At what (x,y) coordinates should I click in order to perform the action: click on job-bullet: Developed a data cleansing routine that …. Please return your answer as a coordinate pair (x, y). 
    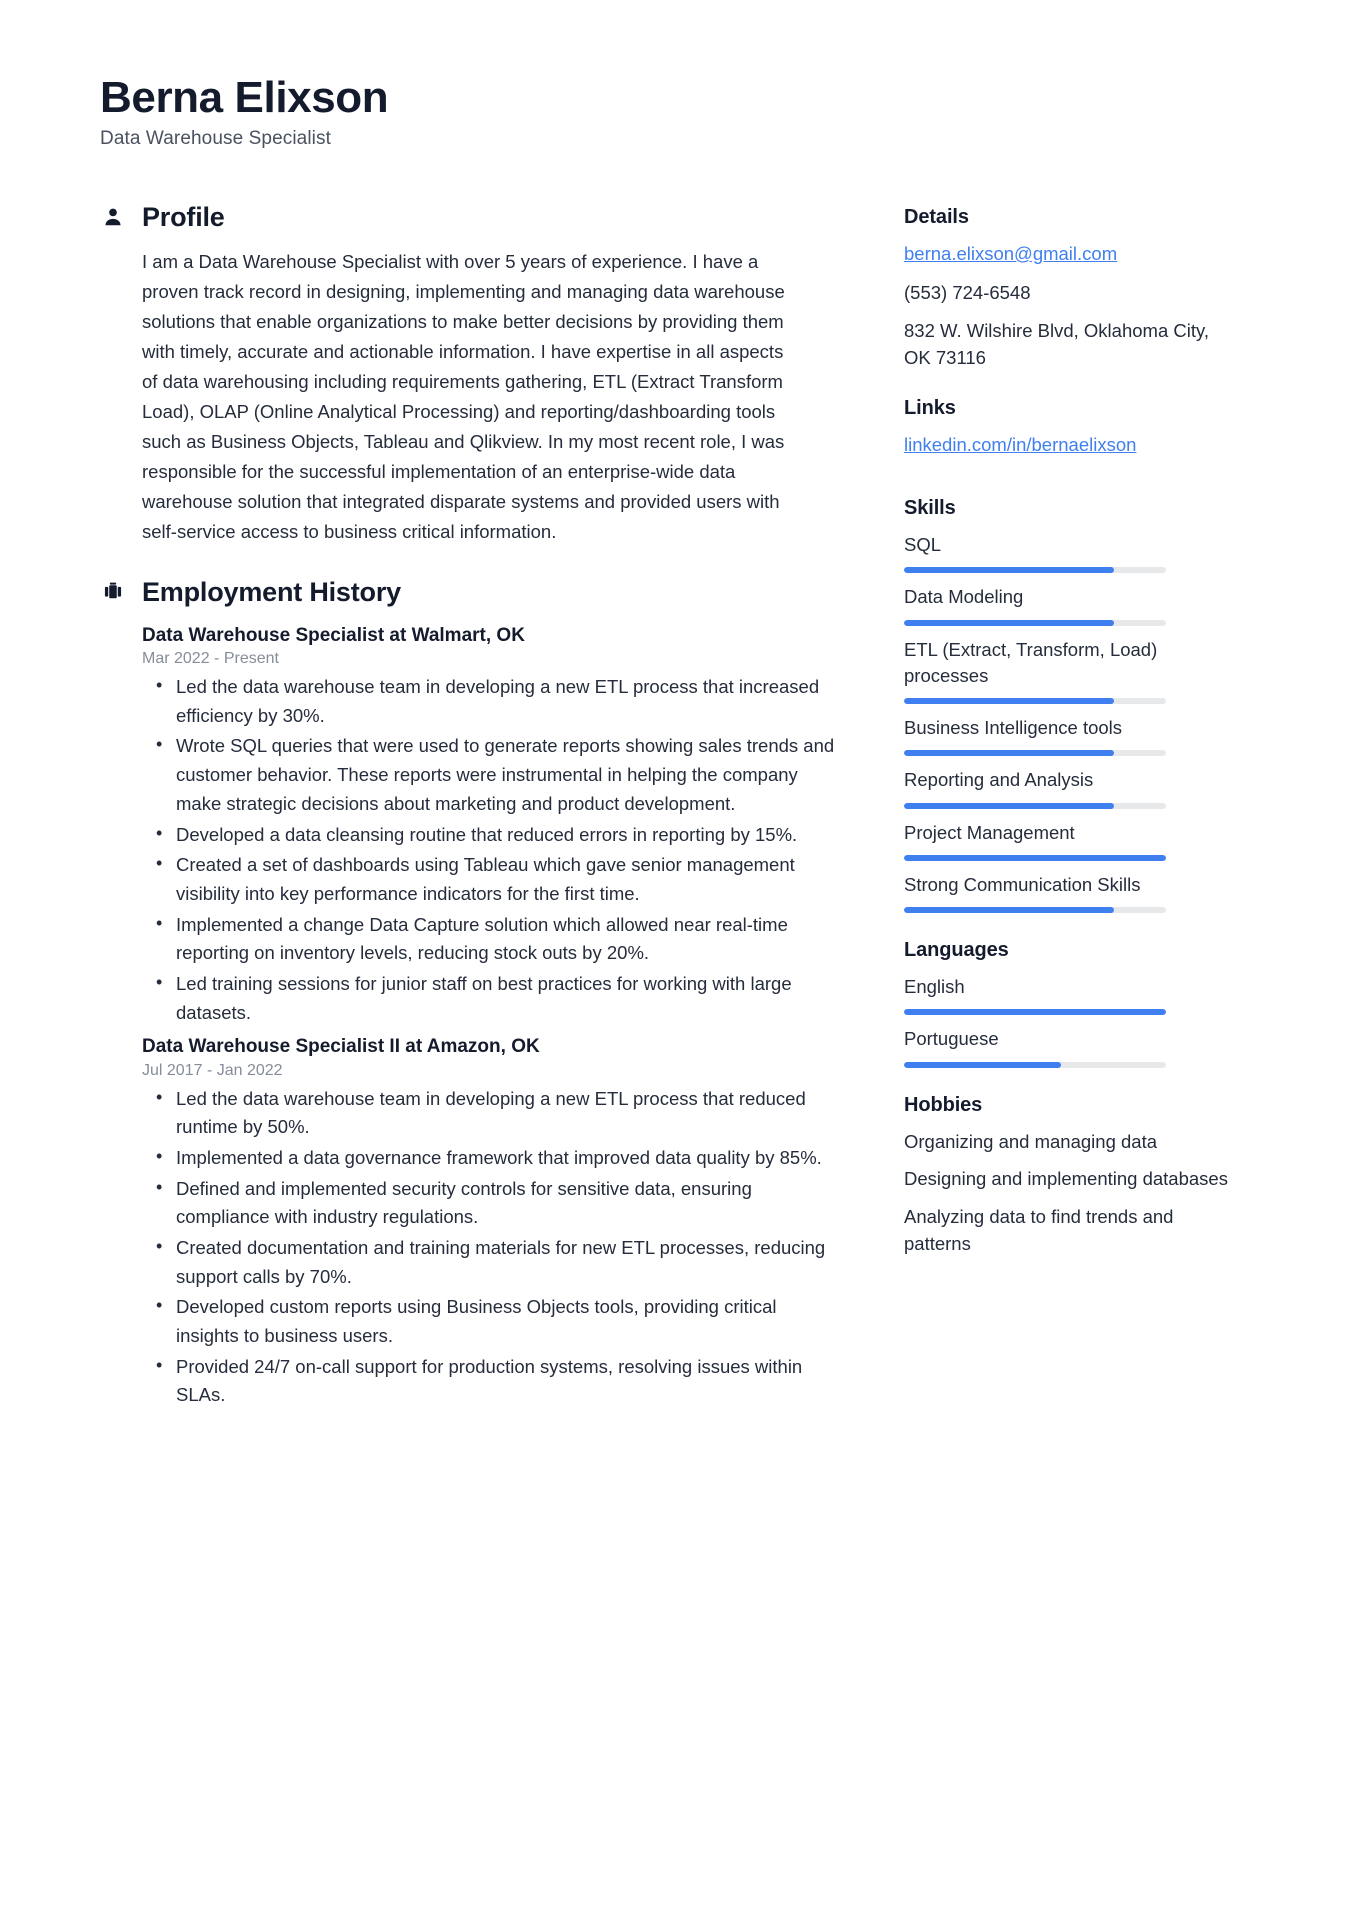
    Looking at the image, I should click on (491, 835).